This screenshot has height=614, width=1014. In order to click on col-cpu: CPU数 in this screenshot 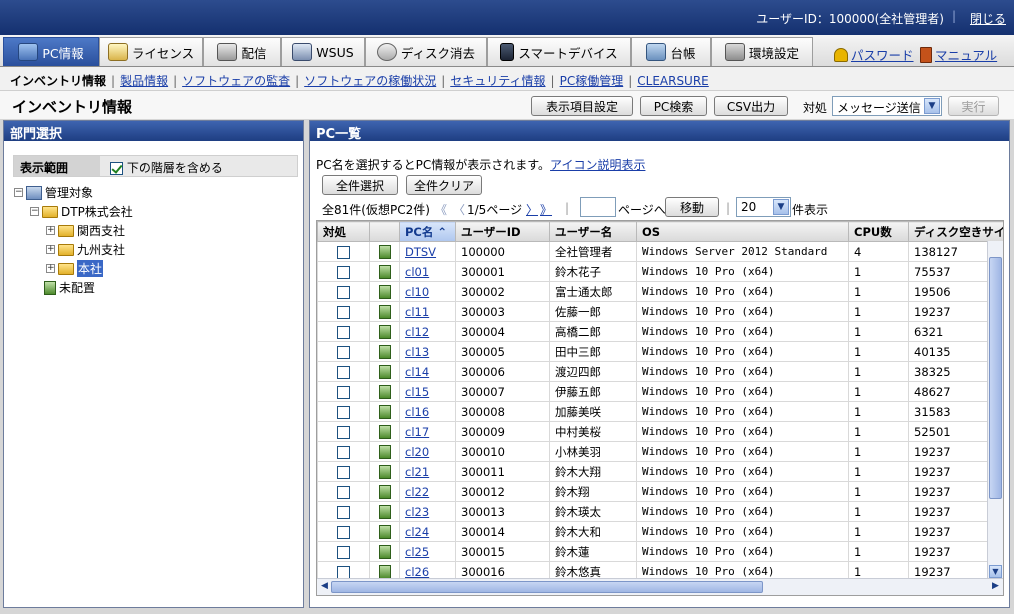, I will do `click(878, 231)`.